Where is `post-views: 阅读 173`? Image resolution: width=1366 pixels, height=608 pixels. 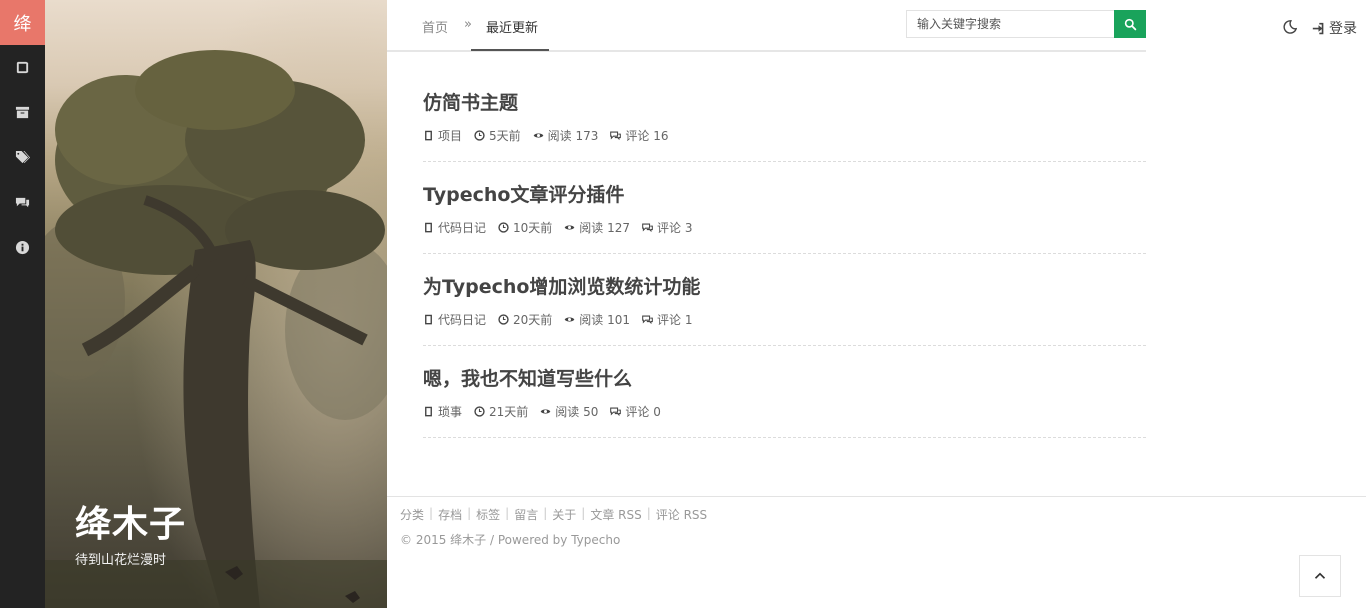 post-views: 阅读 173 is located at coordinates (573, 136).